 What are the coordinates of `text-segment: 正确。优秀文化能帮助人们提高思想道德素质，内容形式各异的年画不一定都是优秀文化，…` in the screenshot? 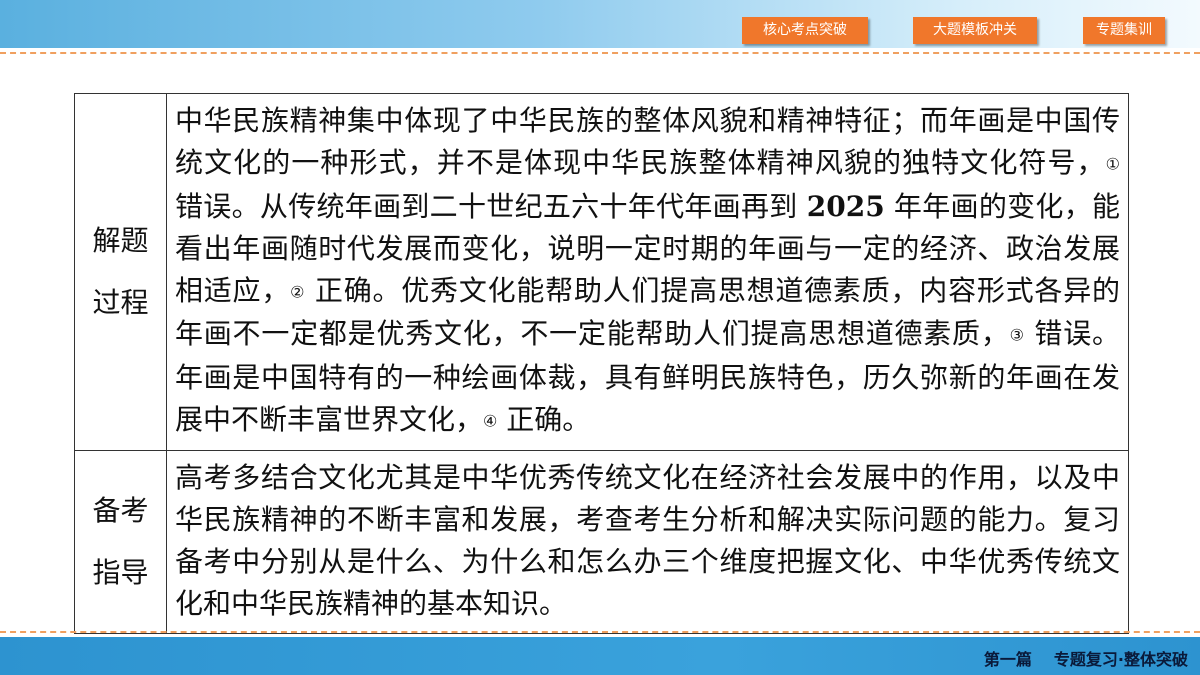 It's located at (647, 312).